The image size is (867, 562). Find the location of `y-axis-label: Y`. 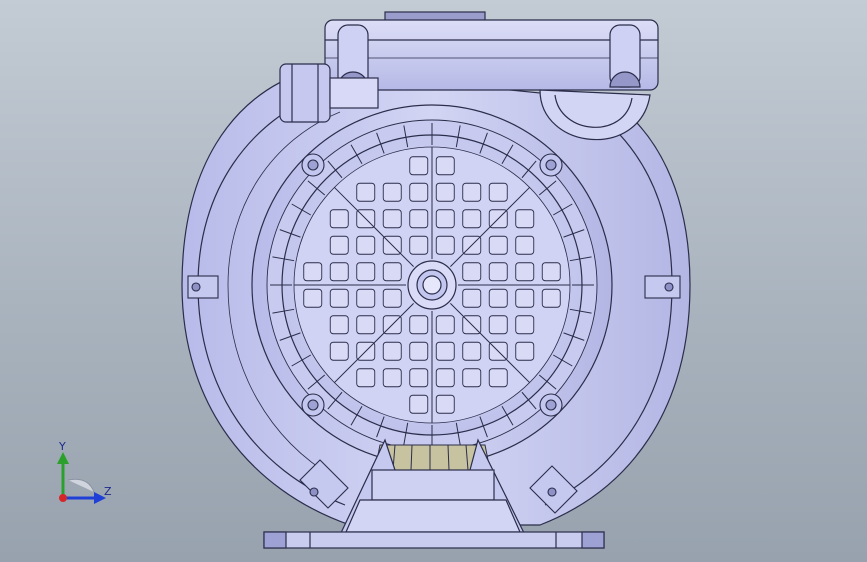

y-axis-label: Y is located at coordinates (62, 446).